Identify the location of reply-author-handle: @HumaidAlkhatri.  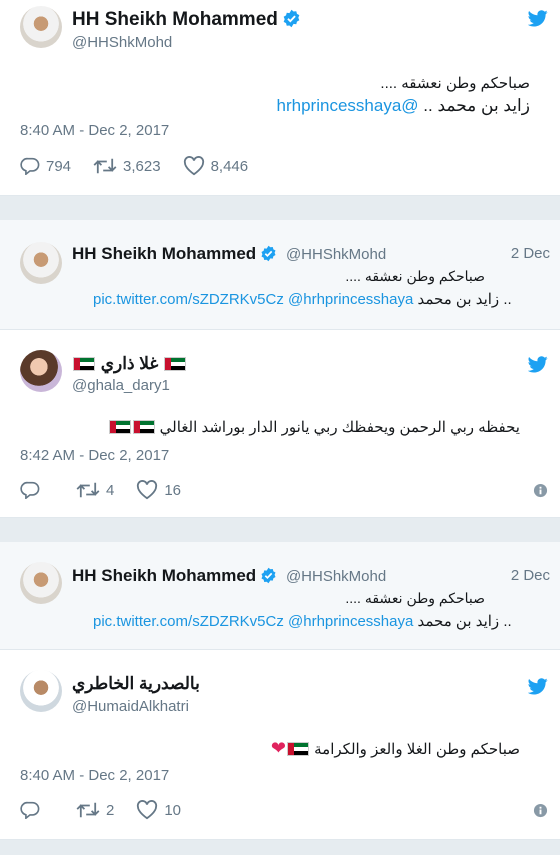
(130, 706).